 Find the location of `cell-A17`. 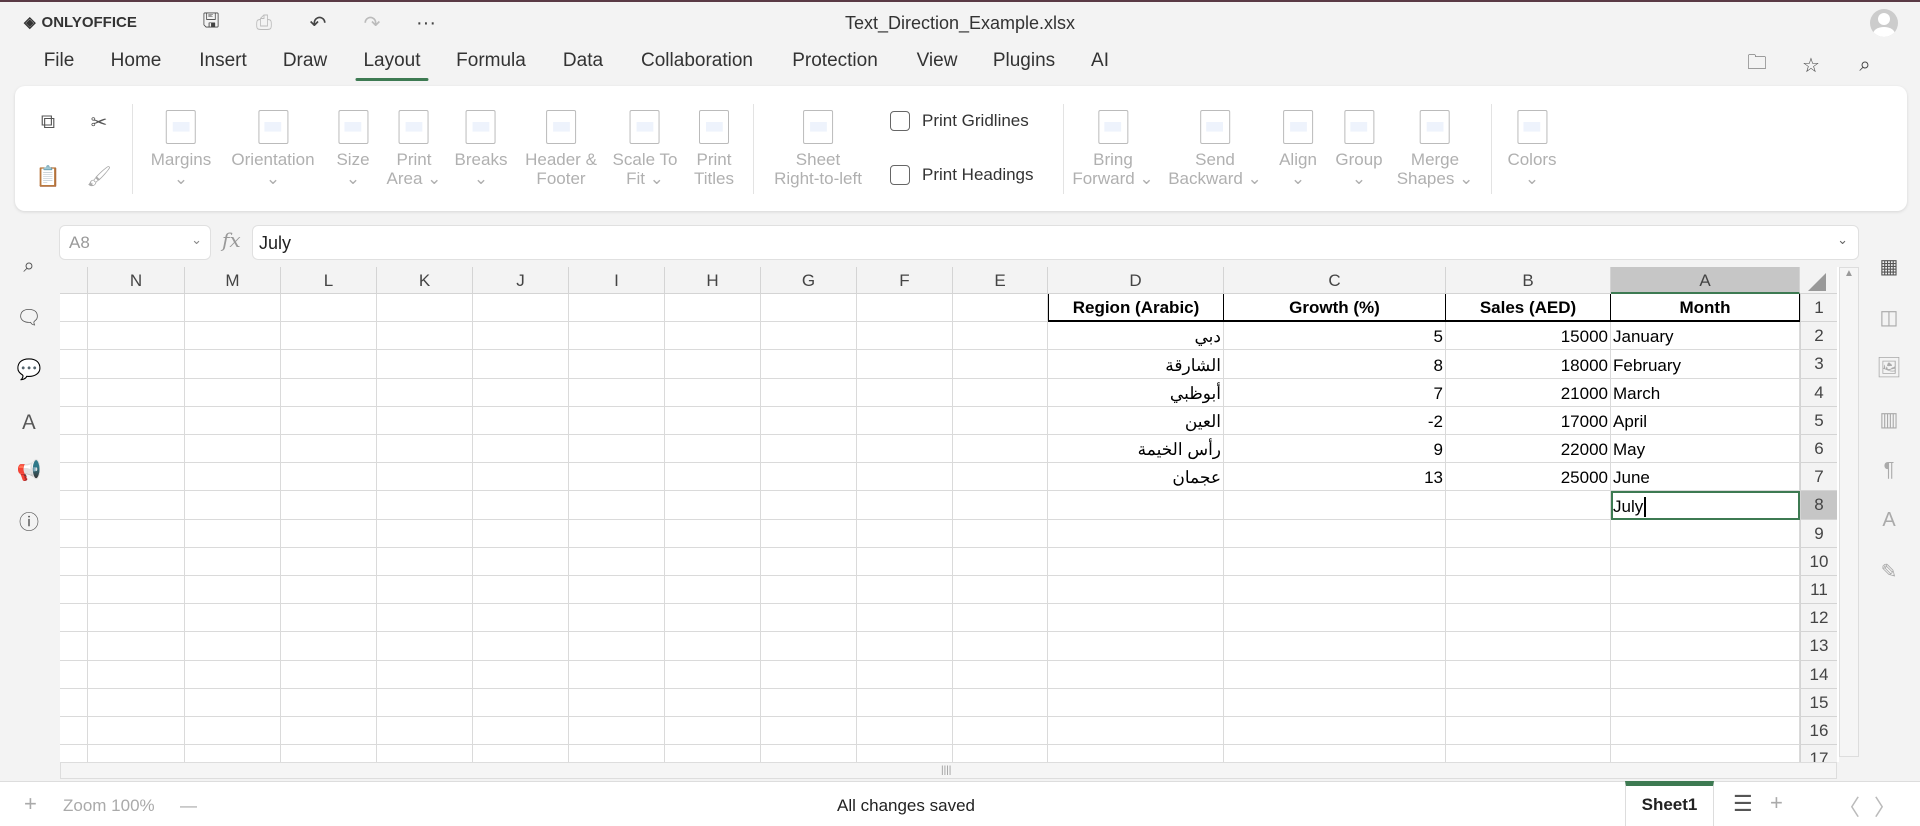

cell-A17 is located at coordinates (1705, 753).